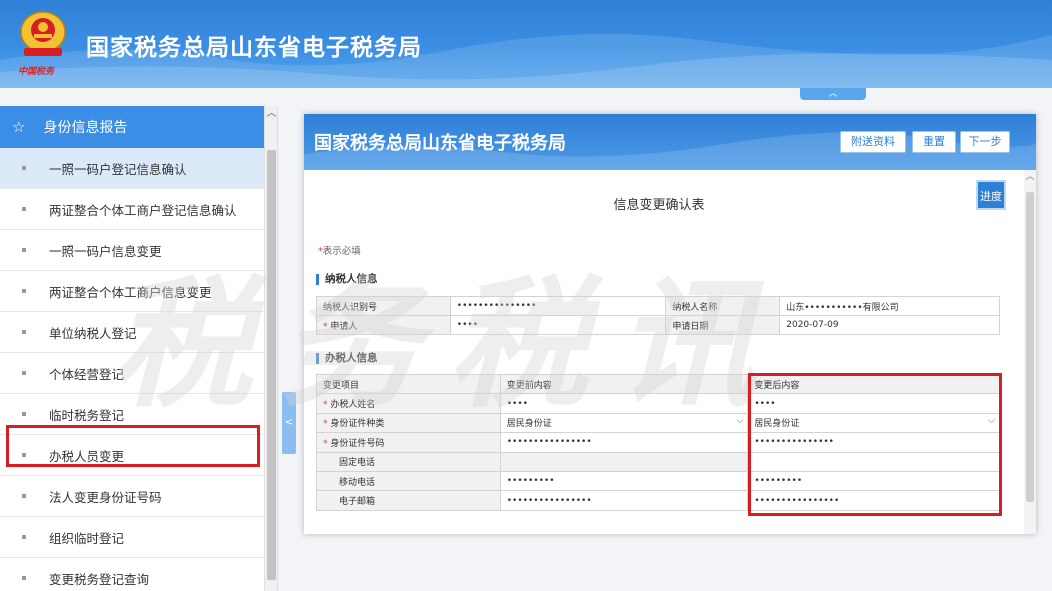 This screenshot has height=591, width=1052. What do you see at coordinates (105, 497) in the screenshot?
I see `sidebar-item-label: 法人变更身份证号码` at bounding box center [105, 497].